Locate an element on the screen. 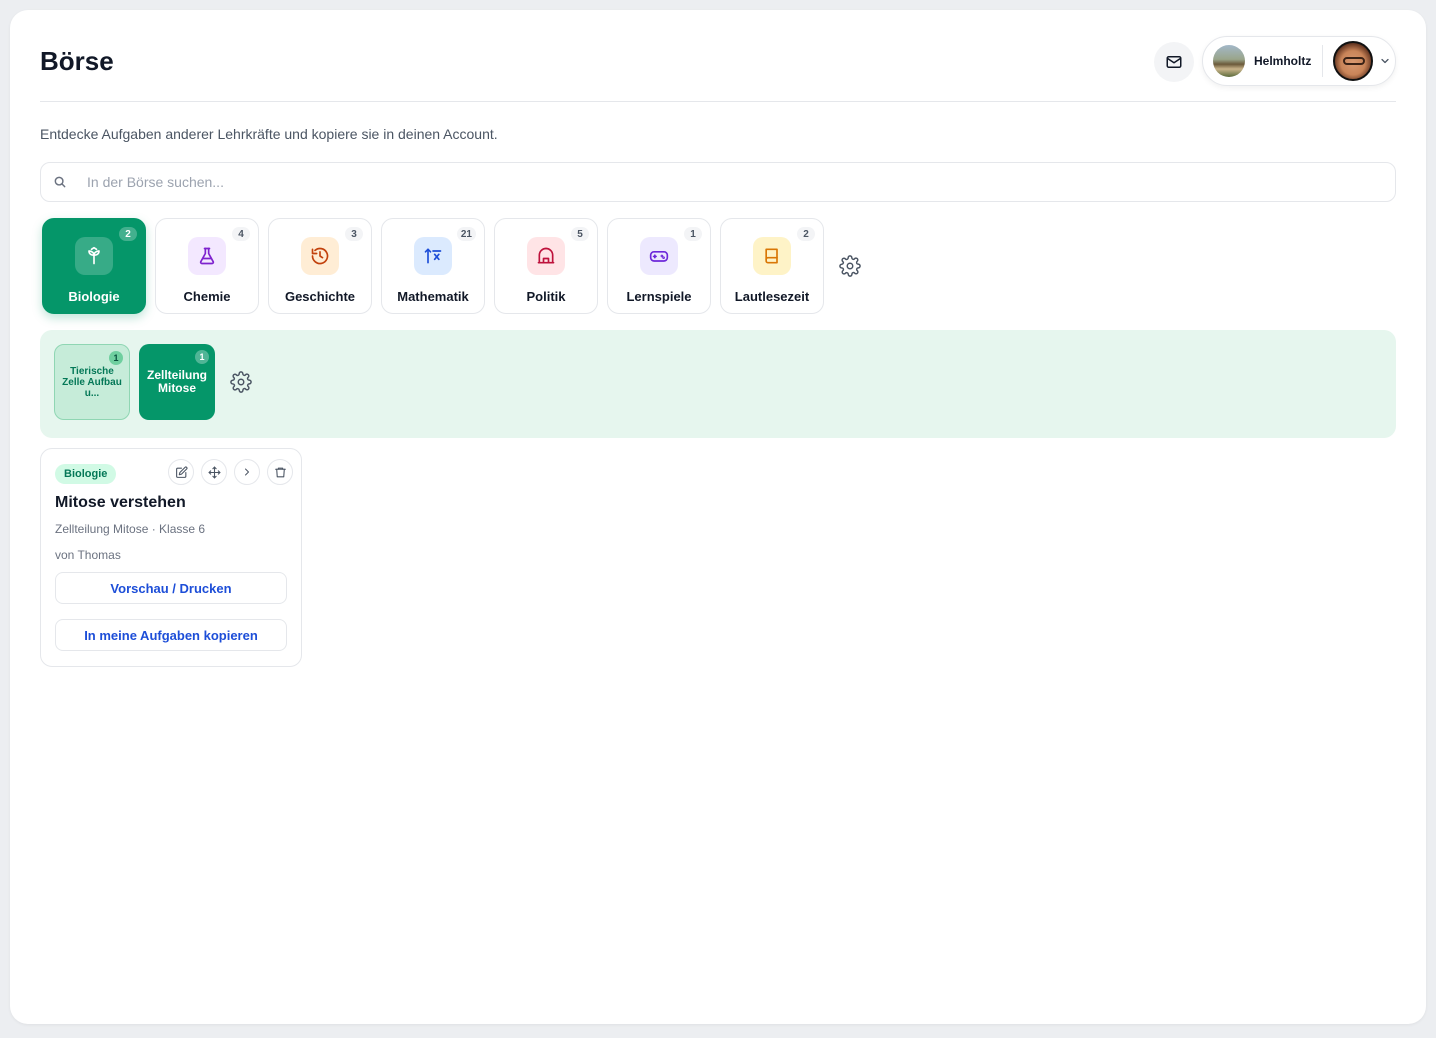  subject-biologie: 2 Biologie is located at coordinates (94, 266).